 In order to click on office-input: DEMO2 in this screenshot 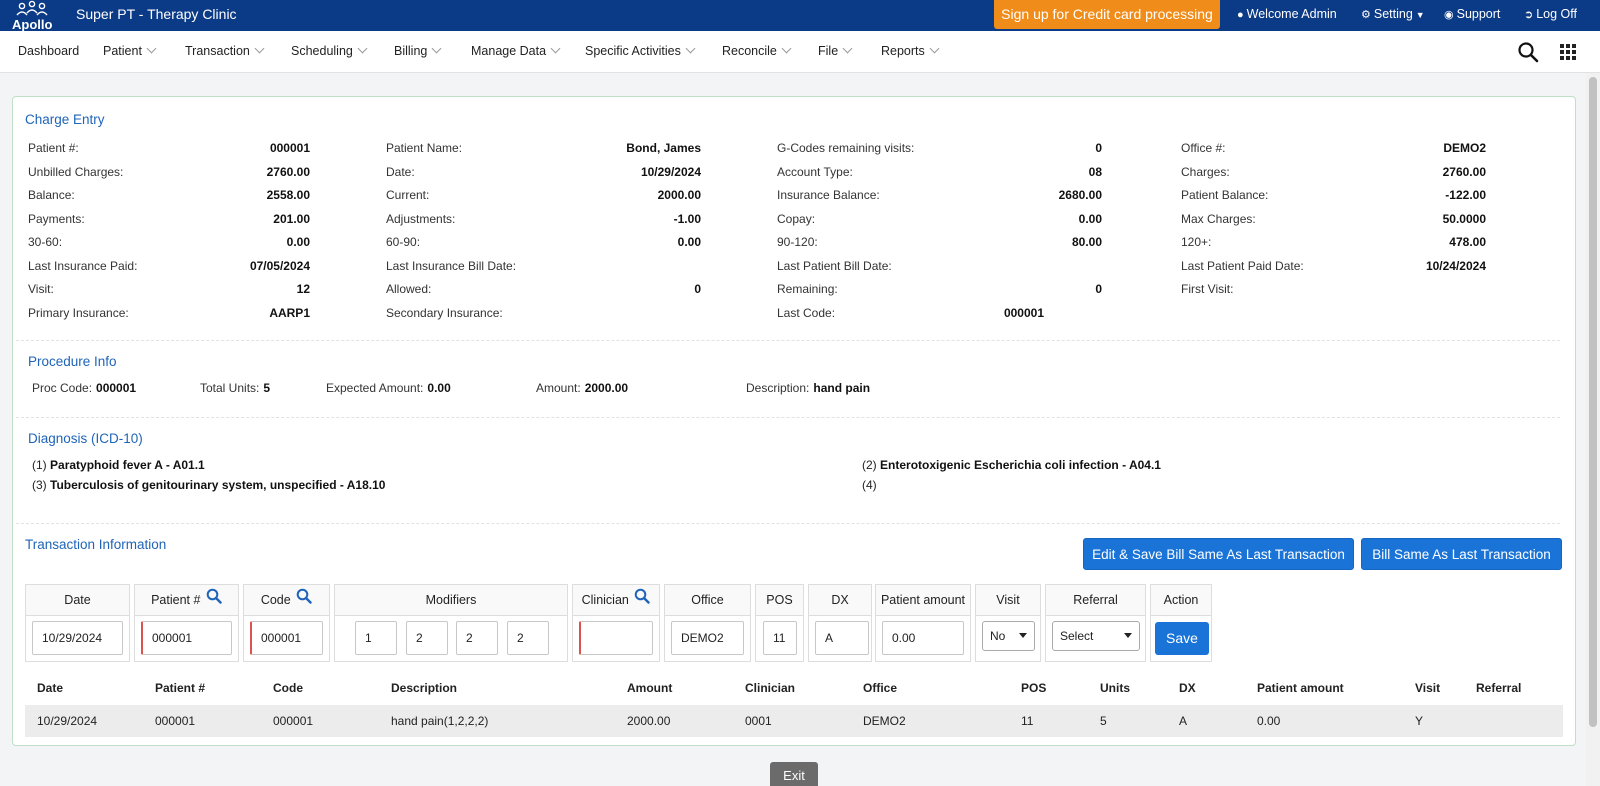, I will do `click(707, 638)`.